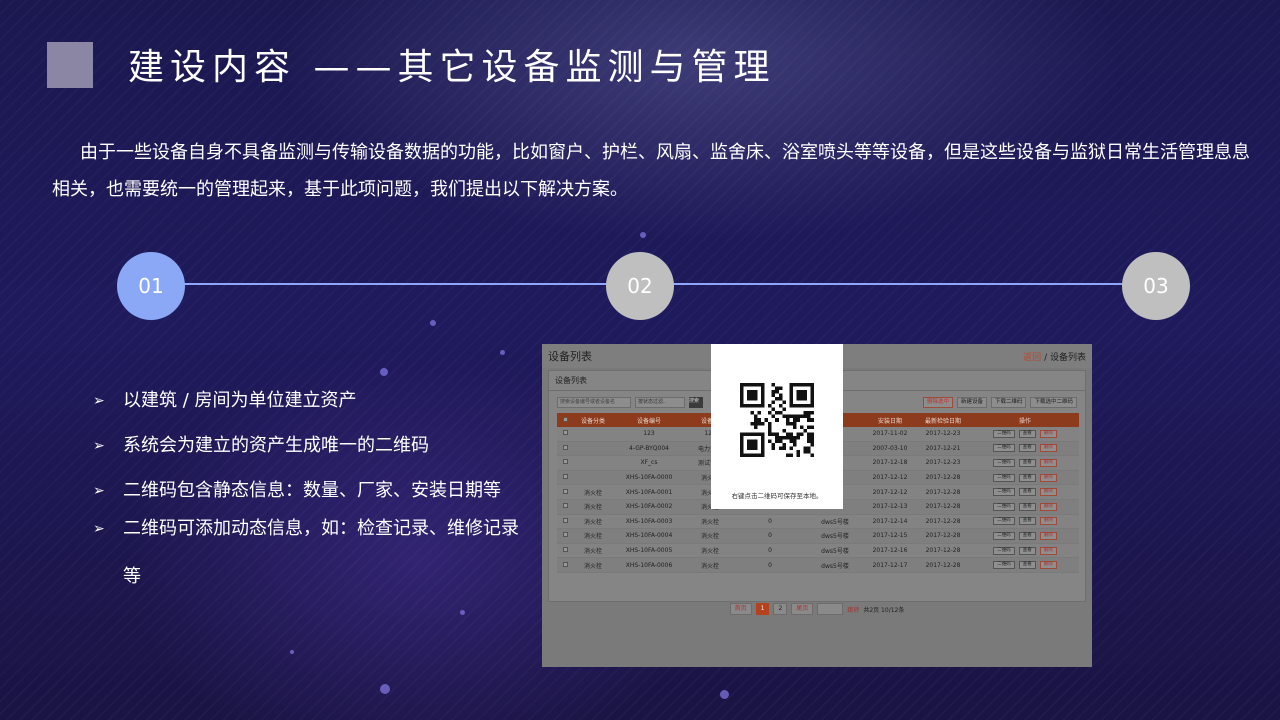 The height and width of the screenshot is (720, 1280). Describe the element at coordinates (649, 536) in the screenshot. I see `table-cell: XHS-10FA-0004` at that location.